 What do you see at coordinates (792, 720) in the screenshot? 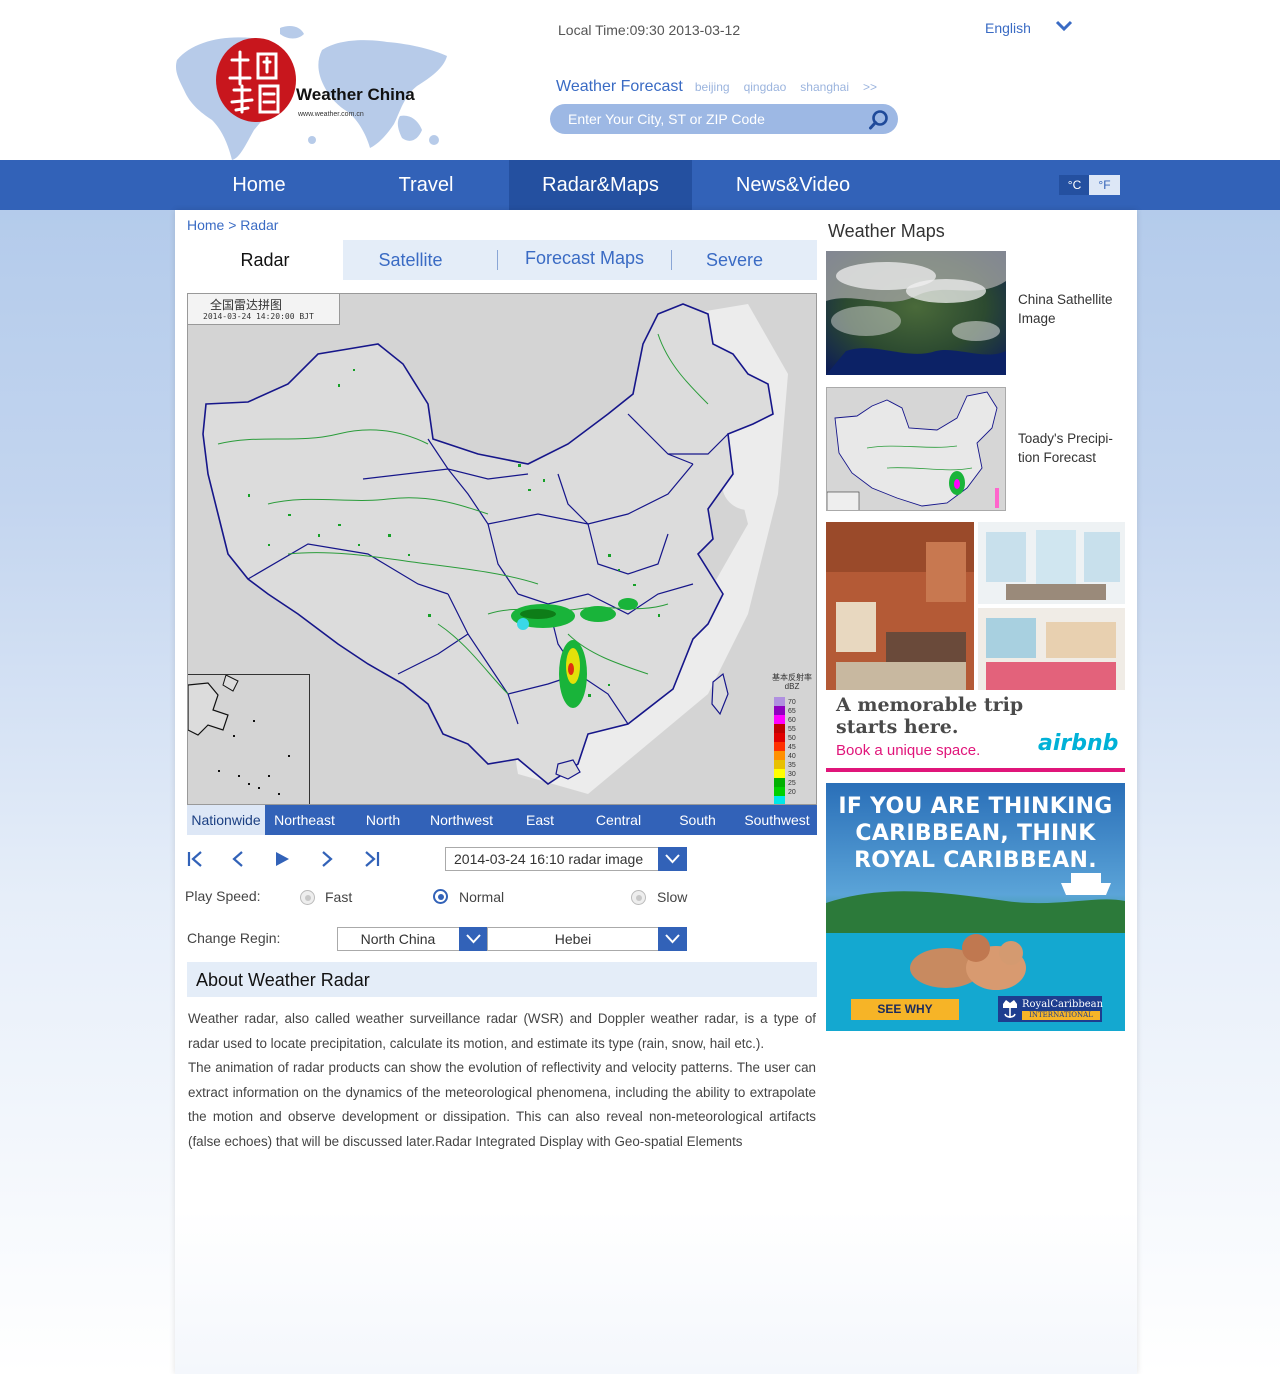
I see `legend-value-label: 60` at bounding box center [792, 720].